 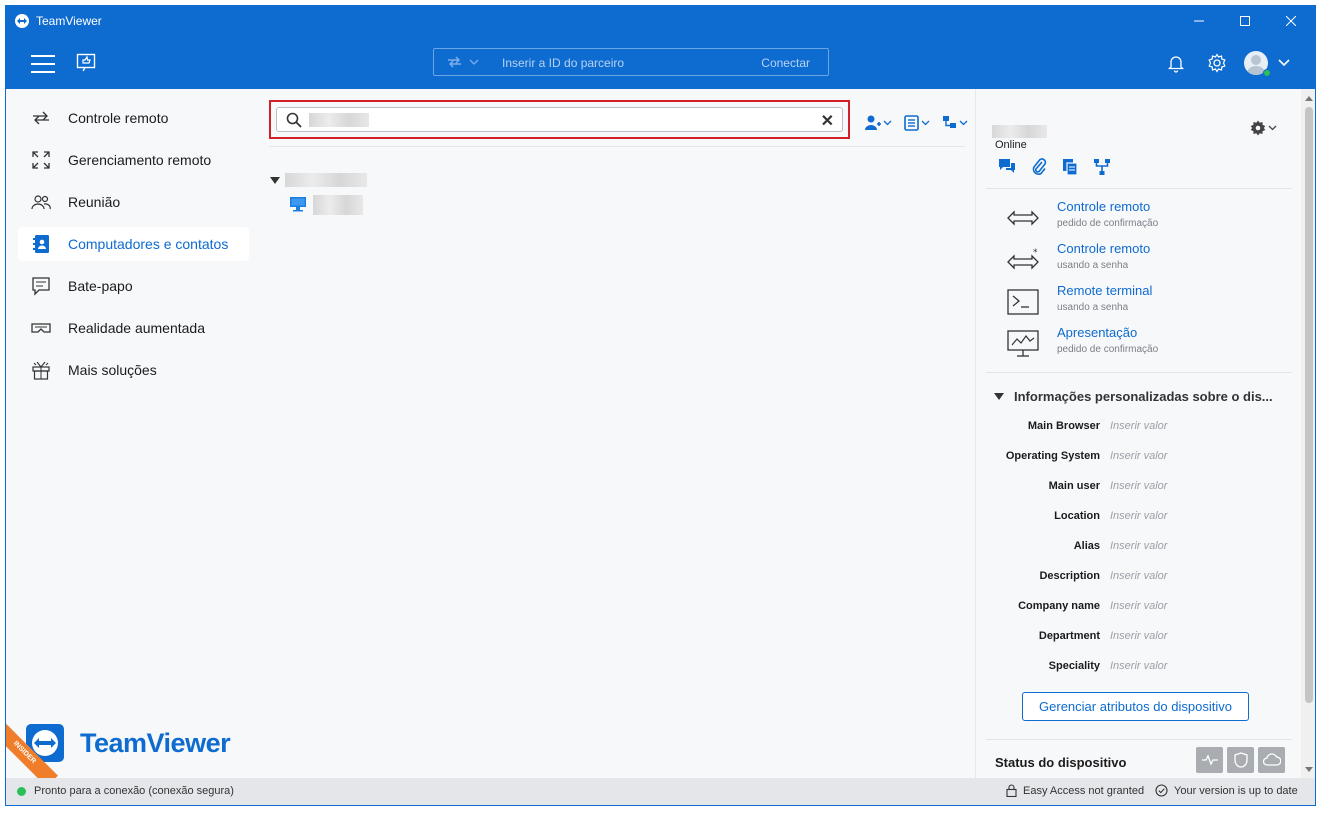 I want to click on action-title: Remote terminal, so click(x=1104, y=290).